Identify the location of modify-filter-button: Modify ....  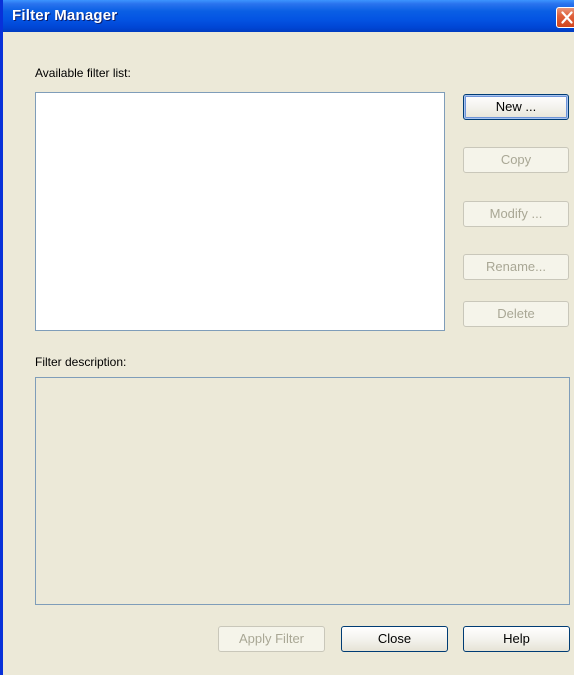
(516, 214).